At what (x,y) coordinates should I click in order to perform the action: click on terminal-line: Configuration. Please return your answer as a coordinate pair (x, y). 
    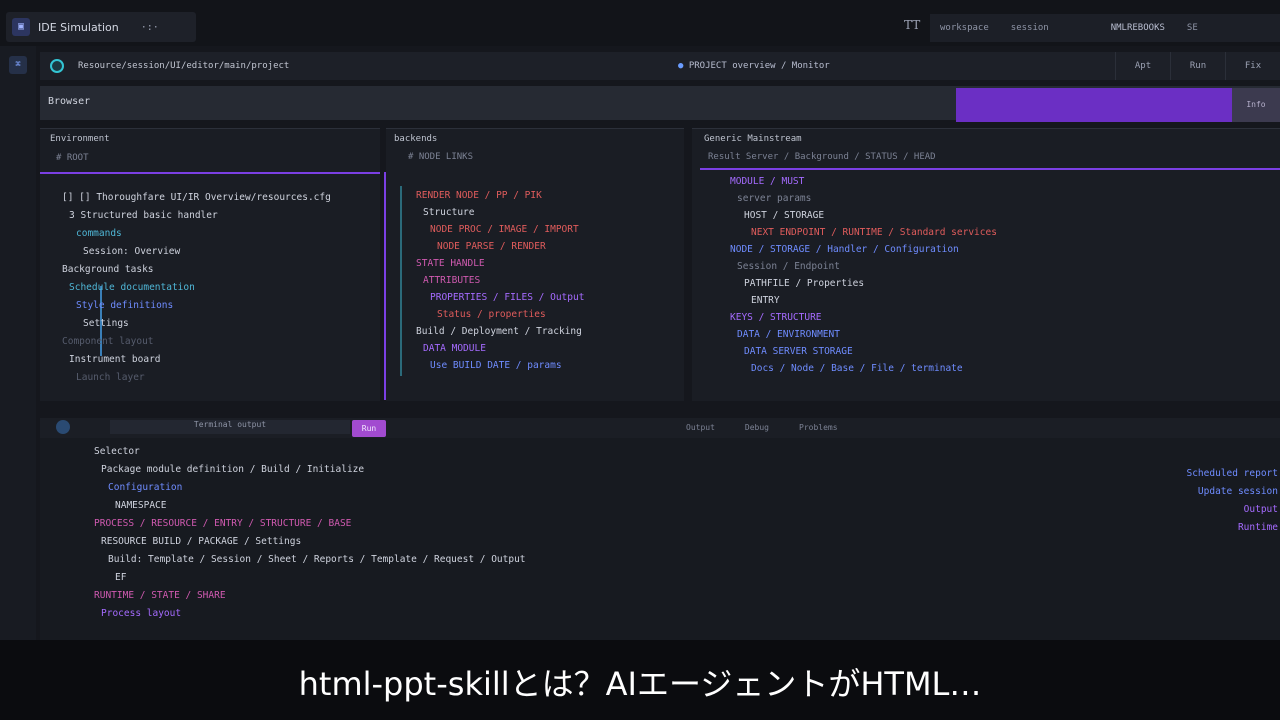
    Looking at the image, I should click on (310, 491).